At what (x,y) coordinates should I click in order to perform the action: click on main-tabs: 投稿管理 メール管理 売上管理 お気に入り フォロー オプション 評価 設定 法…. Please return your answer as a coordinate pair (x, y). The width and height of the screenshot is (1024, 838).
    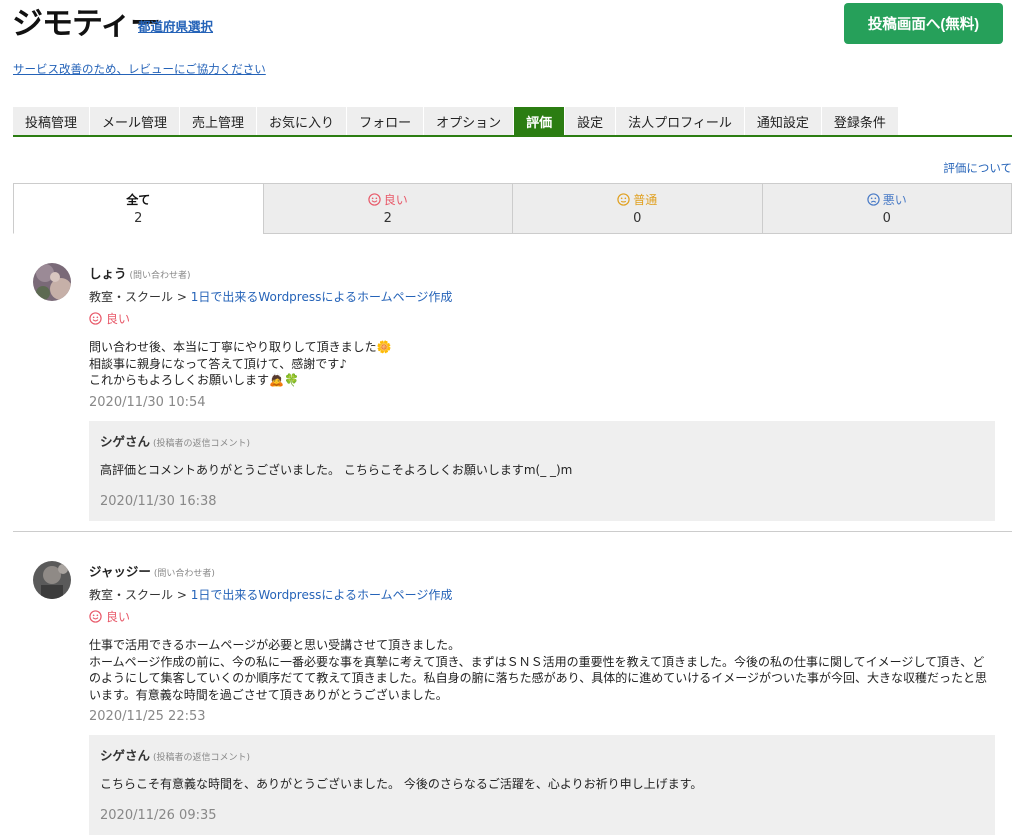
    Looking at the image, I should click on (512, 122).